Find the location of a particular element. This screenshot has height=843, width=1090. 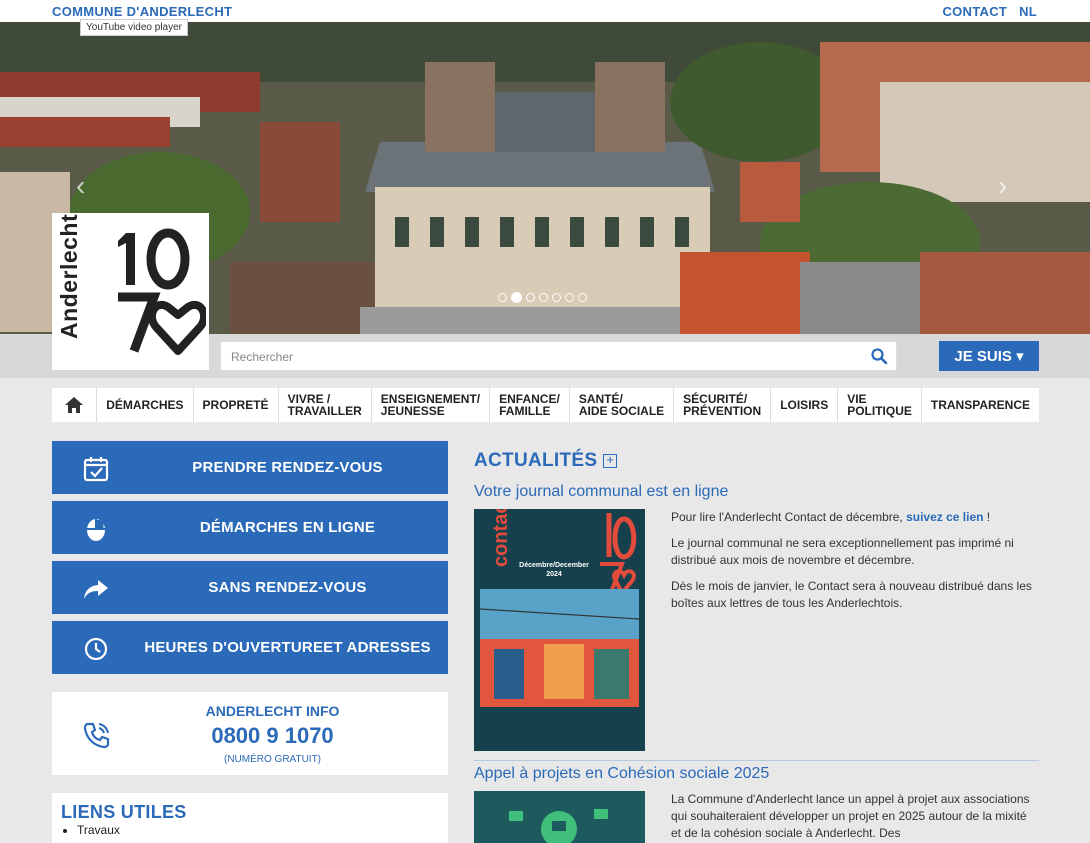

nav-item-enfance: ENFANCE/FAMILLE is located at coordinates (530, 405).